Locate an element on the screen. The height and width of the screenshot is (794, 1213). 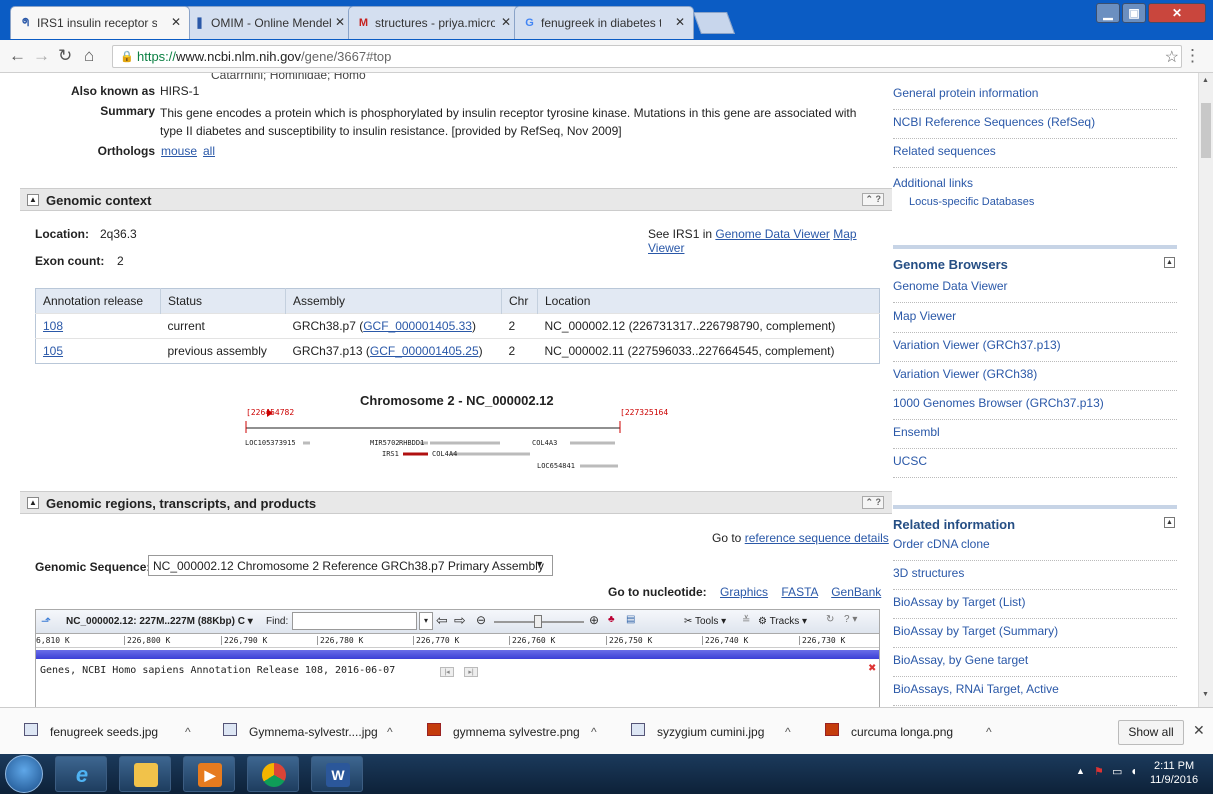
gene-label: COL4A4 is located at coordinates (444, 454).